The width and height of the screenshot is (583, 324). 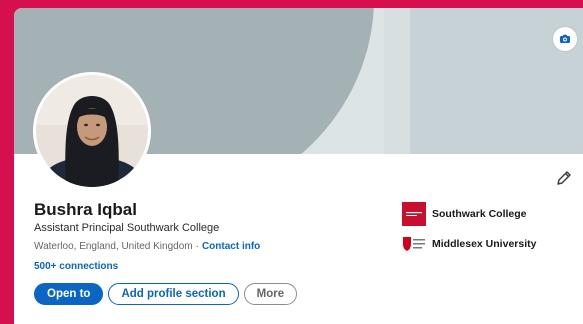 I want to click on contact-info-link: Contact info, so click(x=231, y=246).